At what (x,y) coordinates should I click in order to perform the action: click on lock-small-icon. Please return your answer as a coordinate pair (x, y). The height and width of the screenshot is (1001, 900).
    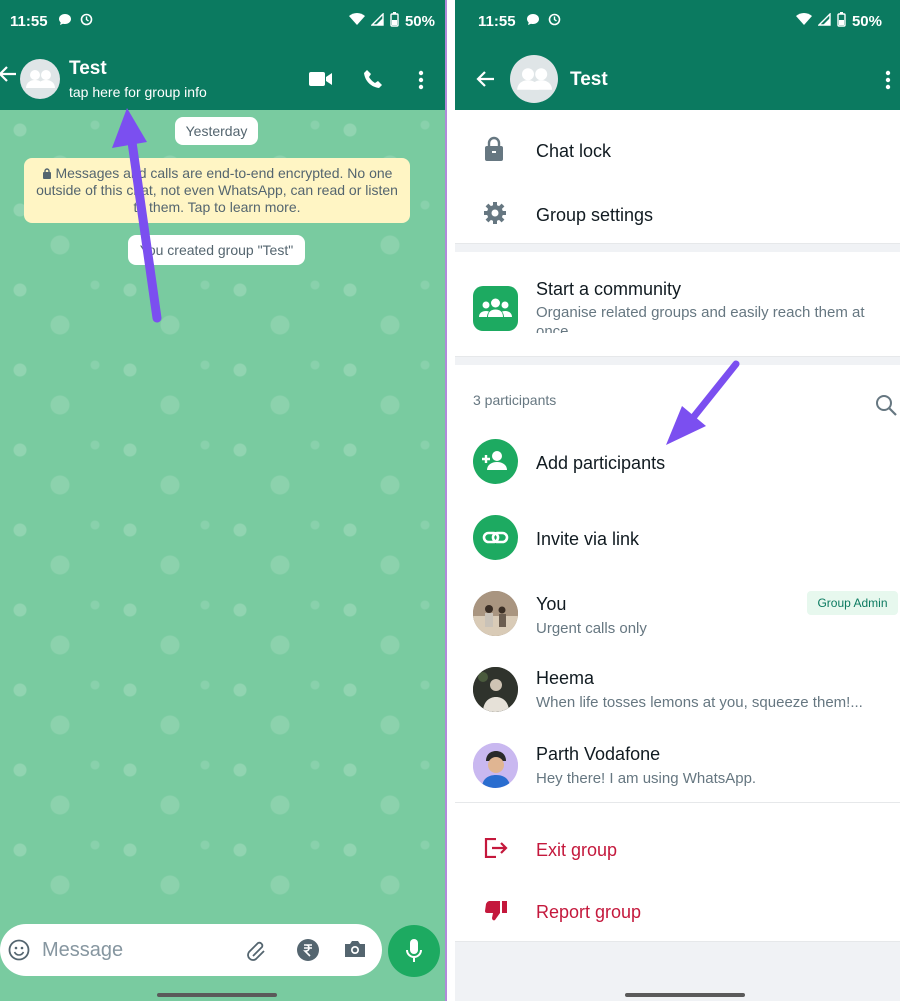
    Looking at the image, I should click on (49, 173).